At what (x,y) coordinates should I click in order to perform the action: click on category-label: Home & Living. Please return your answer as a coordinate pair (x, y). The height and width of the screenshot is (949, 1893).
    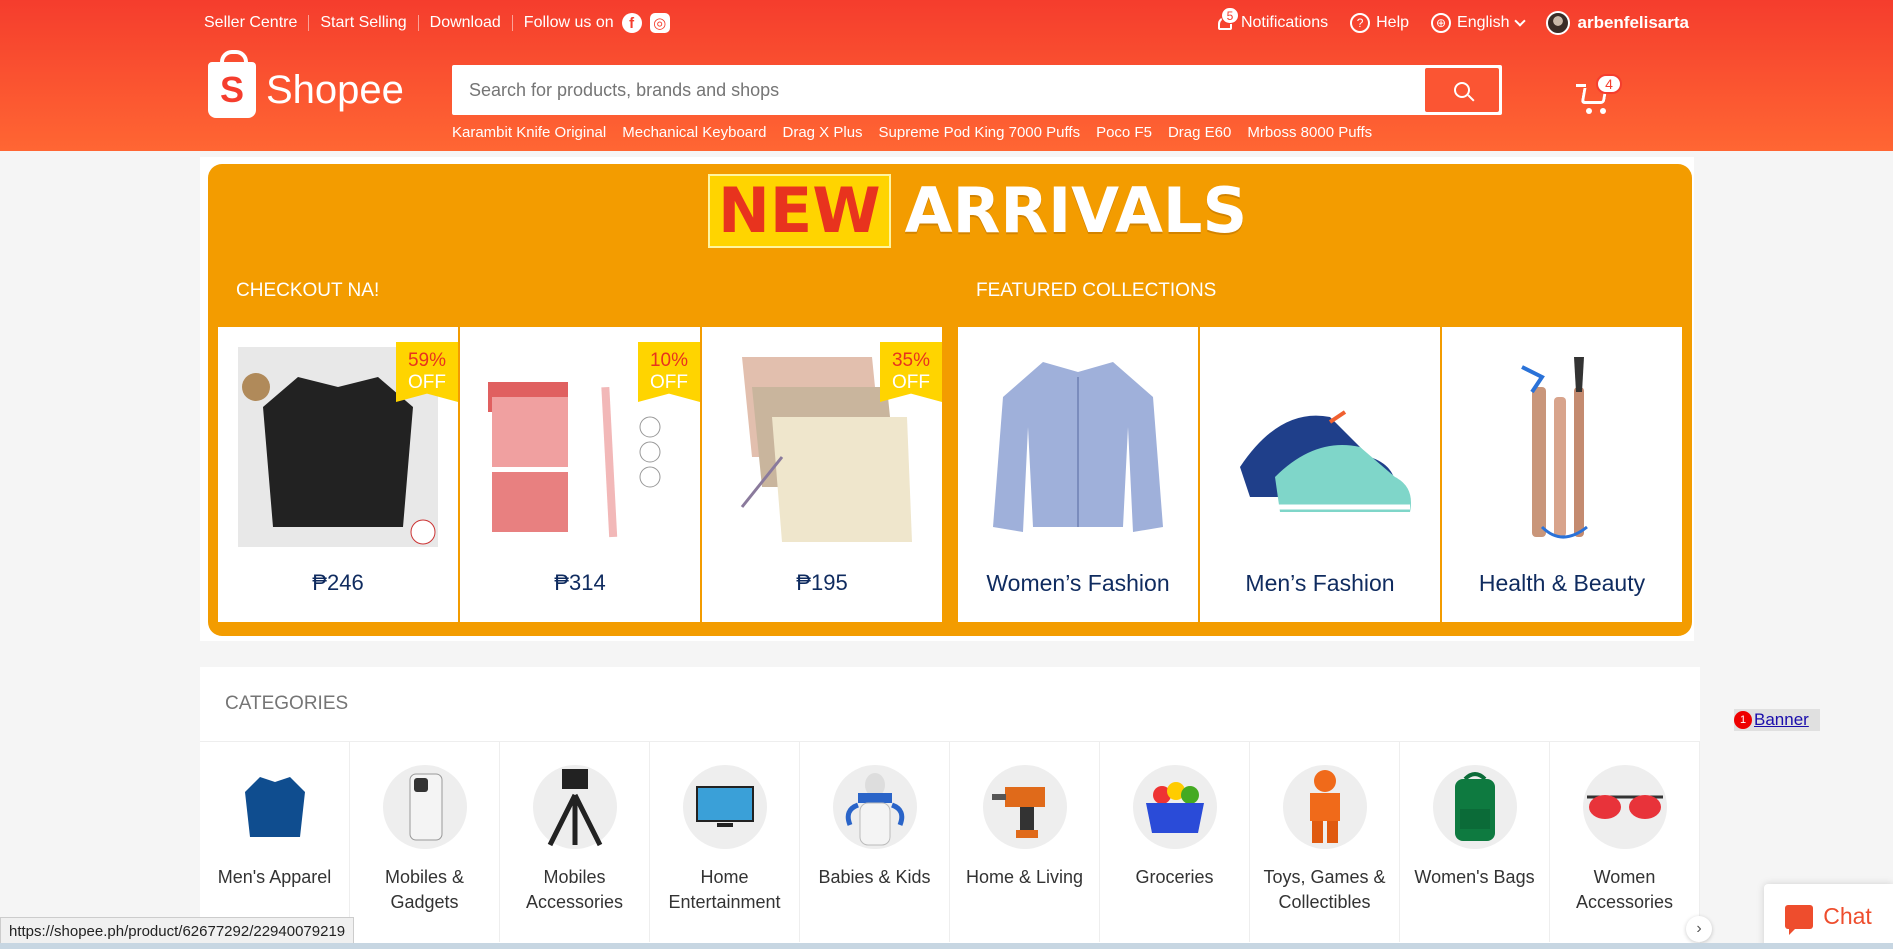
    Looking at the image, I should click on (1024, 877).